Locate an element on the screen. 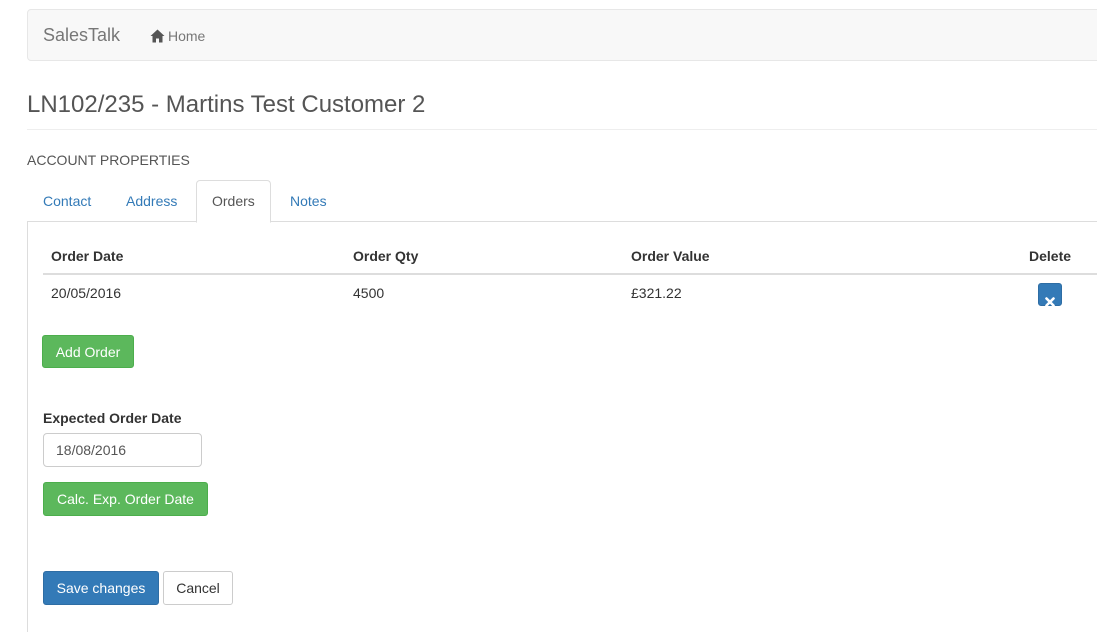 This screenshot has width=1097, height=632. top-navbar: SalesTalk Home is located at coordinates (562, 35).